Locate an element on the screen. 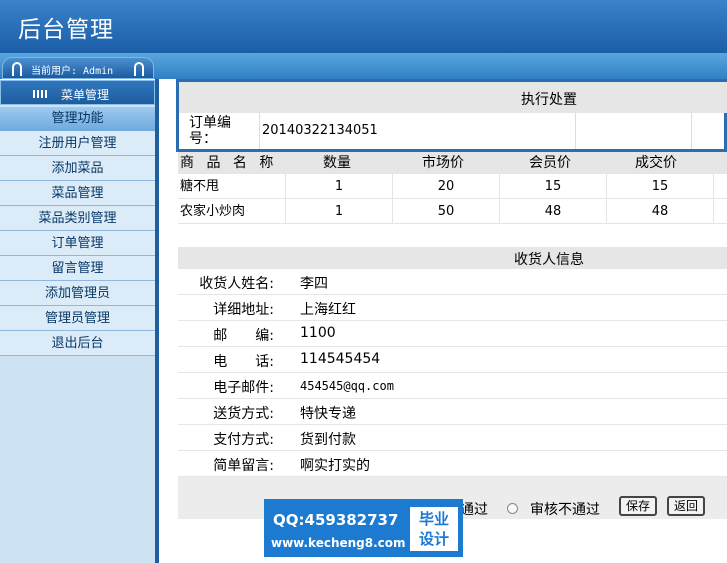 The height and width of the screenshot is (563, 727). sidebar-item-admin-management: 管理员管理 is located at coordinates (77, 318).